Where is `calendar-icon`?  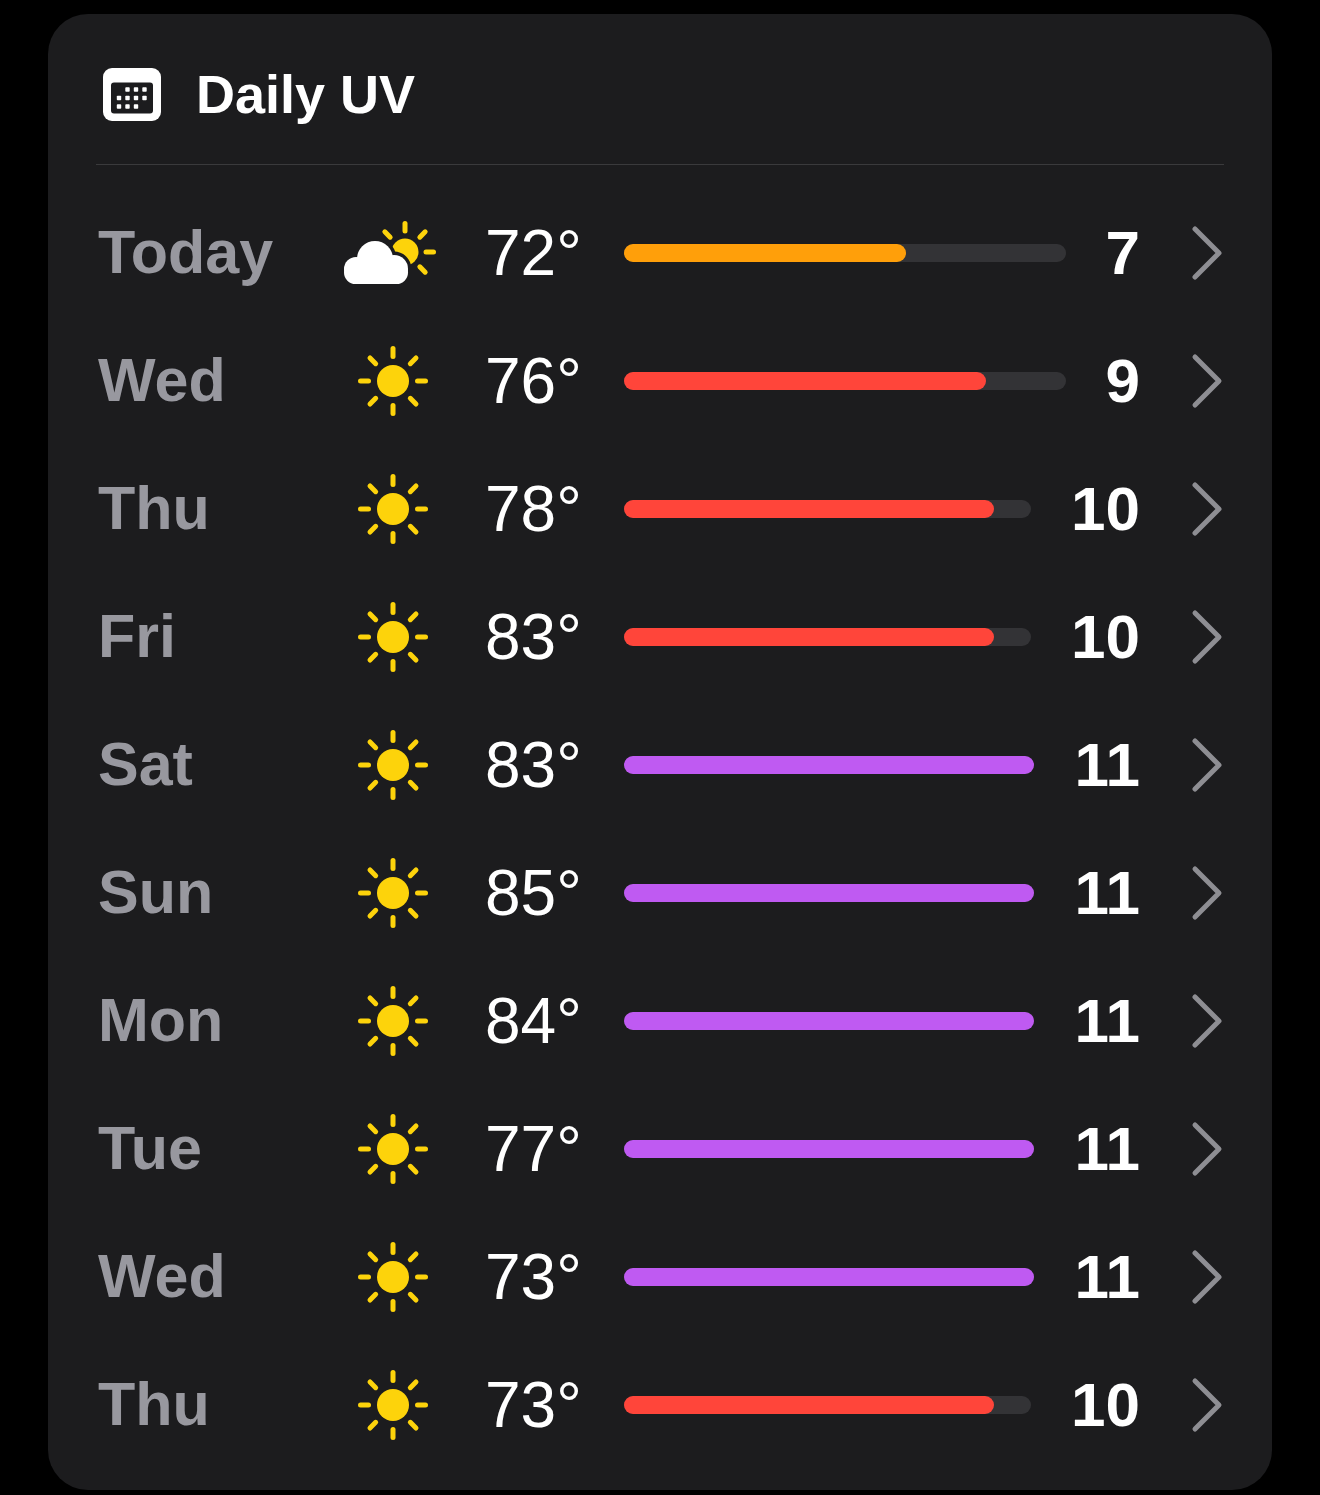 calendar-icon is located at coordinates (132, 94).